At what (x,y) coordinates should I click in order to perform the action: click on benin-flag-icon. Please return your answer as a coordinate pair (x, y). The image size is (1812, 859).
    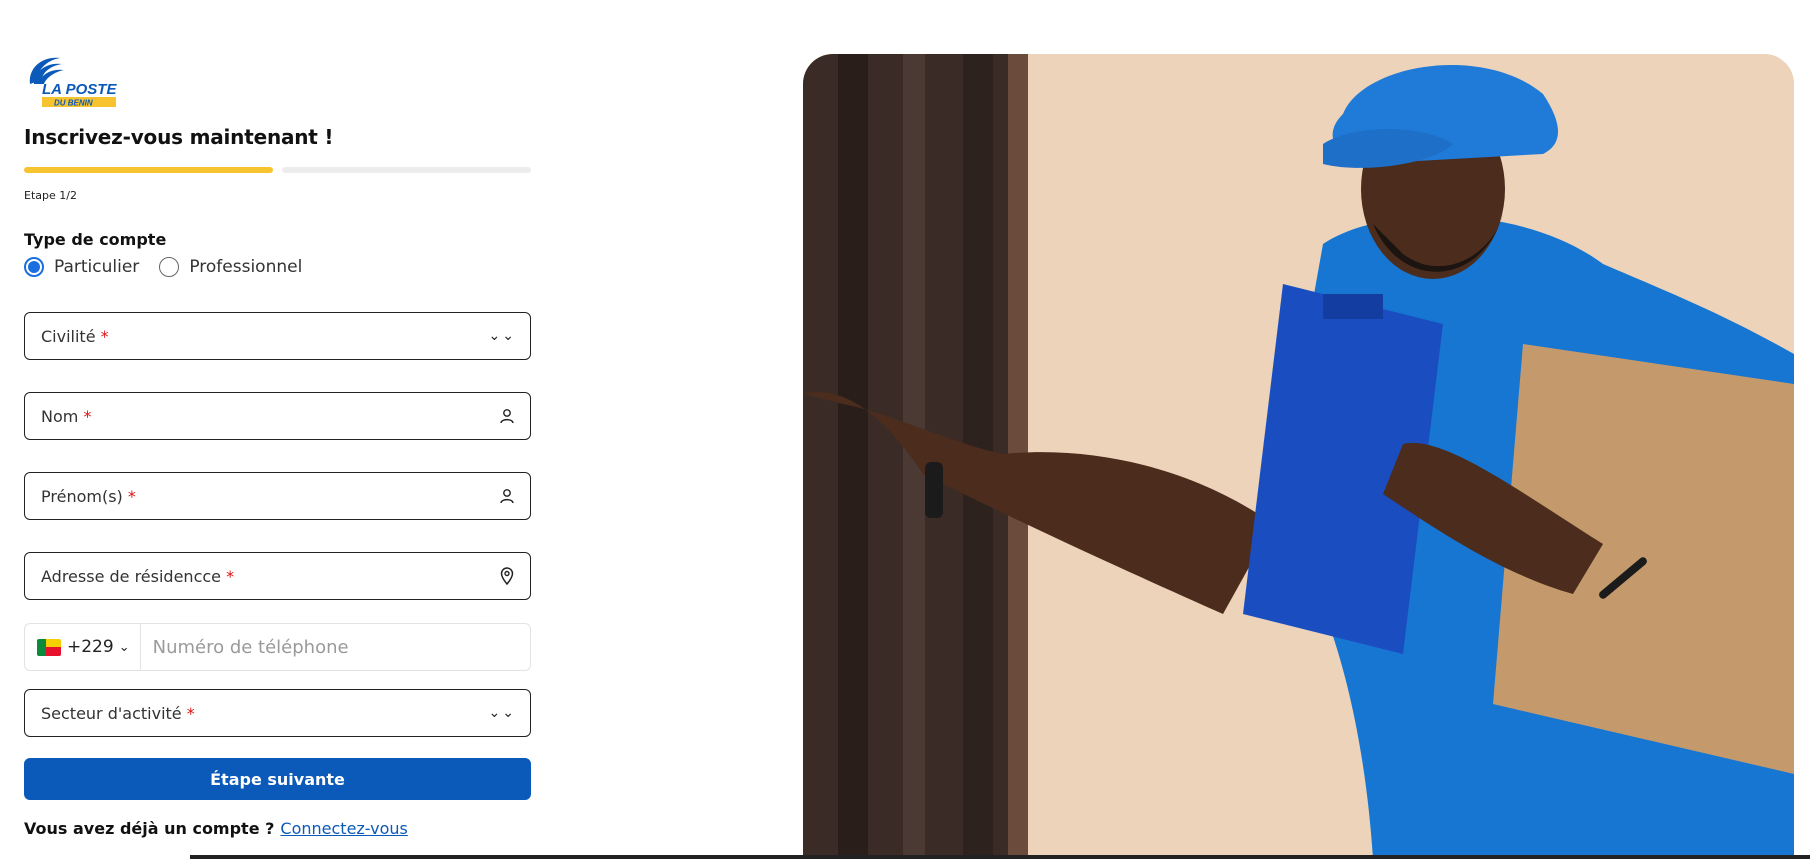
    Looking at the image, I should click on (49, 647).